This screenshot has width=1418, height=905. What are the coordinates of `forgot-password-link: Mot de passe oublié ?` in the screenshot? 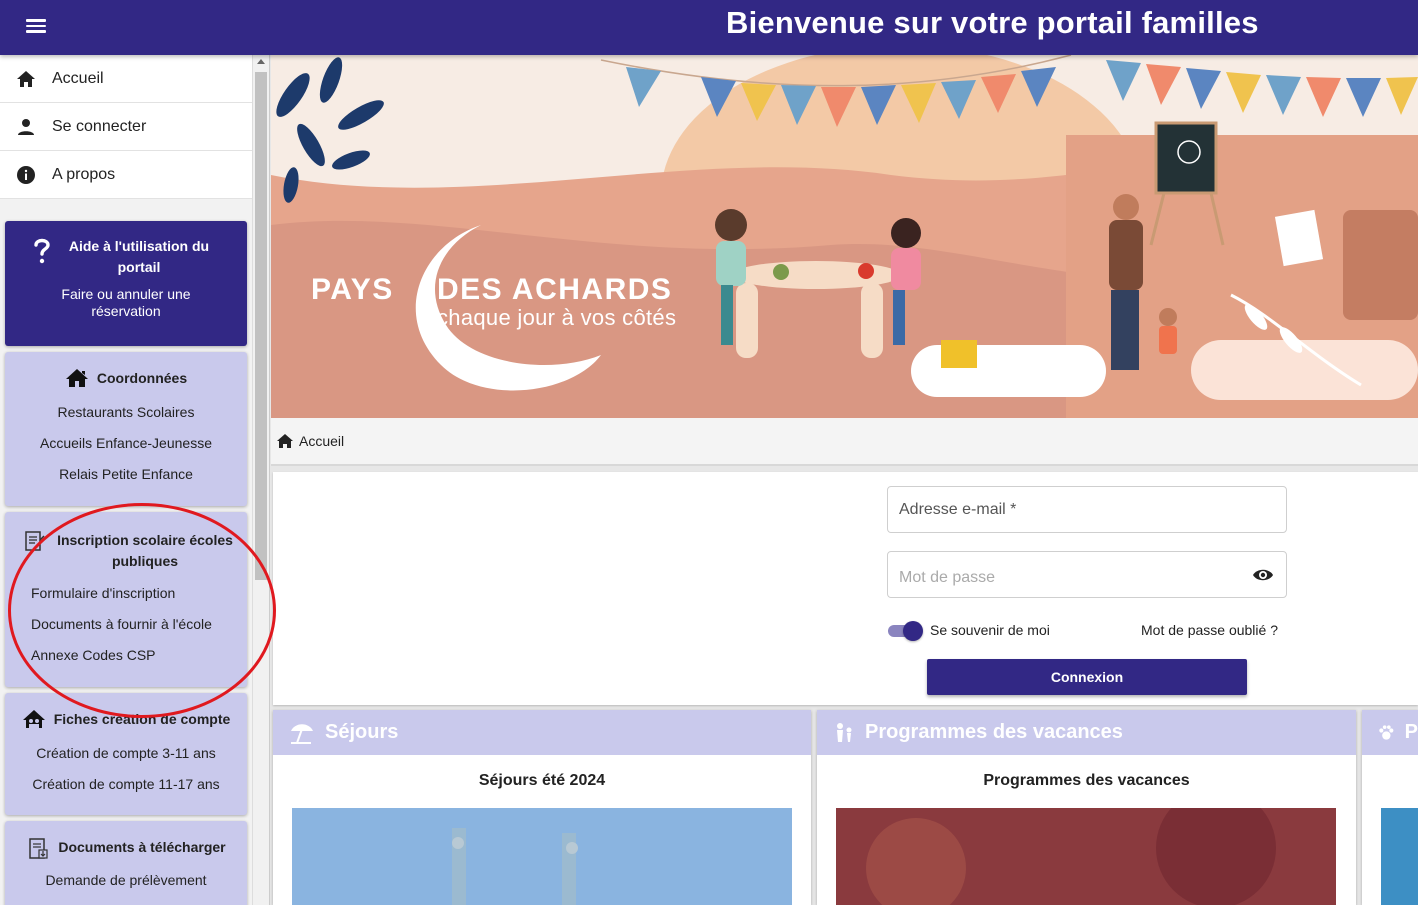 It's located at (1209, 630).